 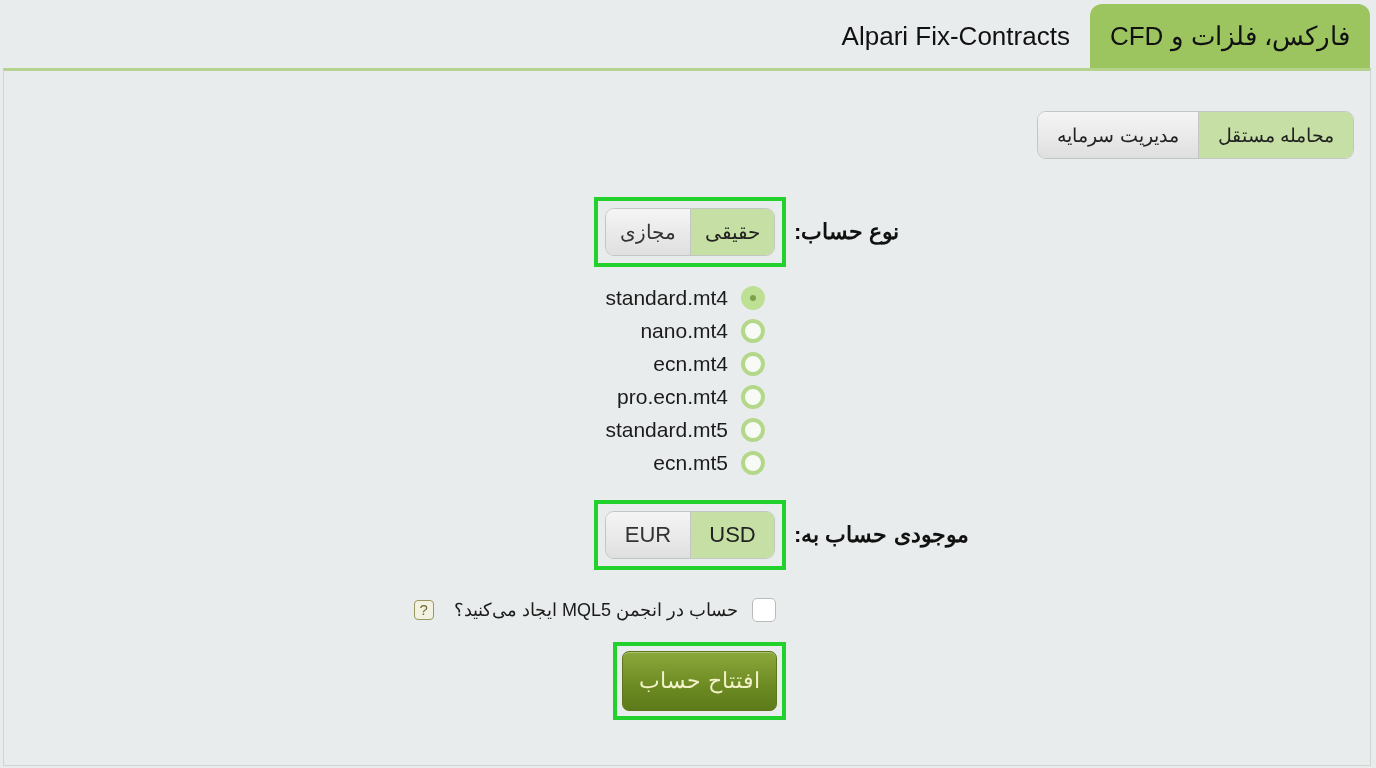 What do you see at coordinates (1275, 135) in the screenshot?
I see `mode-tab: محامله مستقل` at bounding box center [1275, 135].